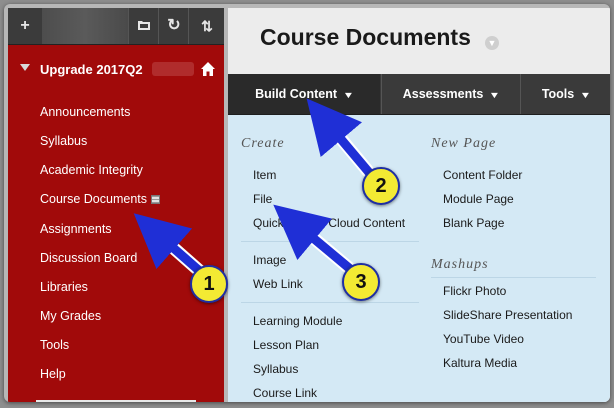 Image resolution: width=614 pixels, height=408 pixels. What do you see at coordinates (473, 223) in the screenshot?
I see `menu-item-blank-page: Blank Page` at bounding box center [473, 223].